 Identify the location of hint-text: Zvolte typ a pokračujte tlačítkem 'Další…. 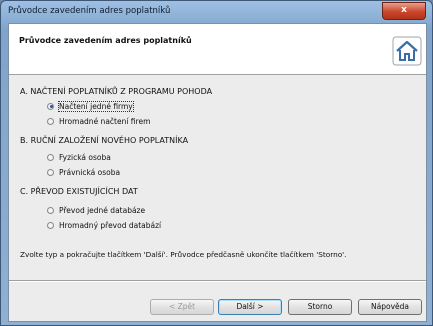
(183, 254).